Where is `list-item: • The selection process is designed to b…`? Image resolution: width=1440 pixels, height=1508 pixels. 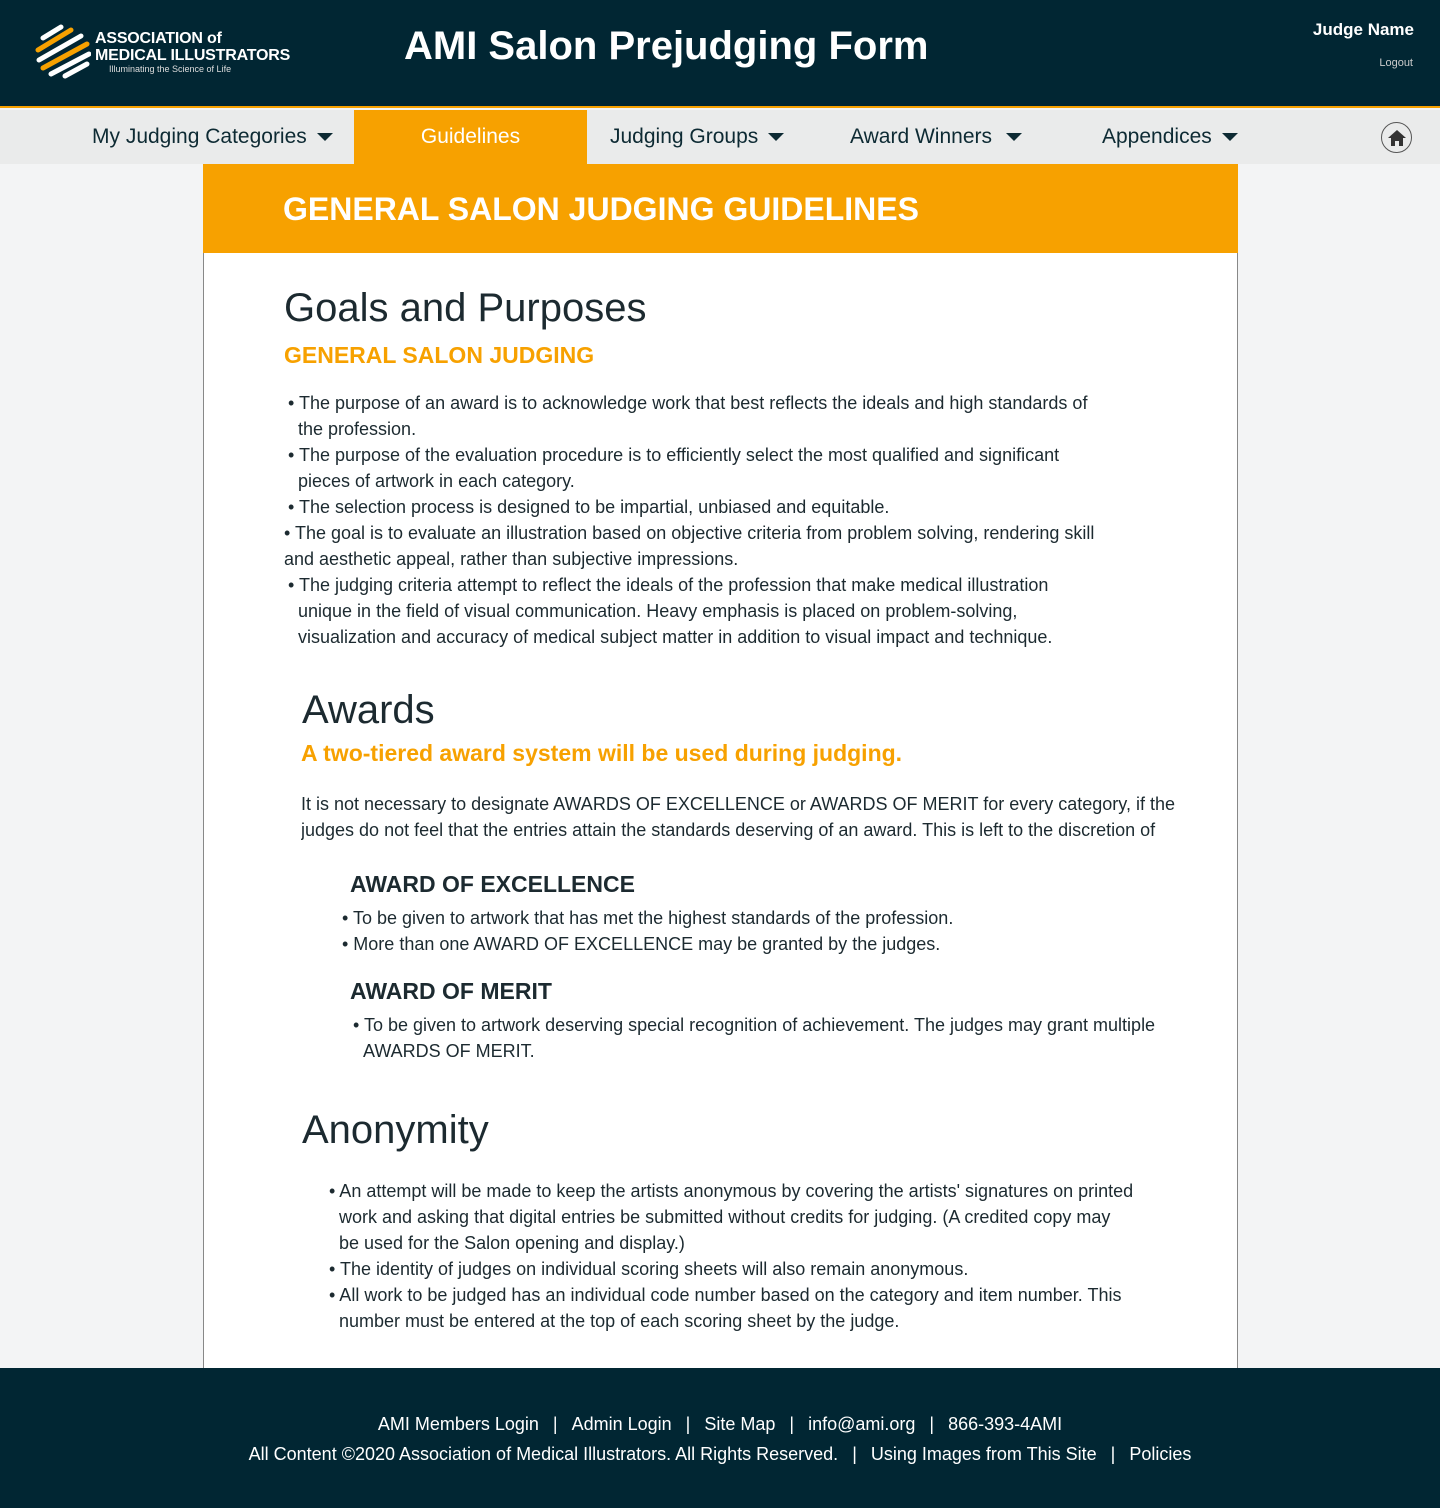 list-item: • The selection process is designed to b… is located at coordinates (589, 507).